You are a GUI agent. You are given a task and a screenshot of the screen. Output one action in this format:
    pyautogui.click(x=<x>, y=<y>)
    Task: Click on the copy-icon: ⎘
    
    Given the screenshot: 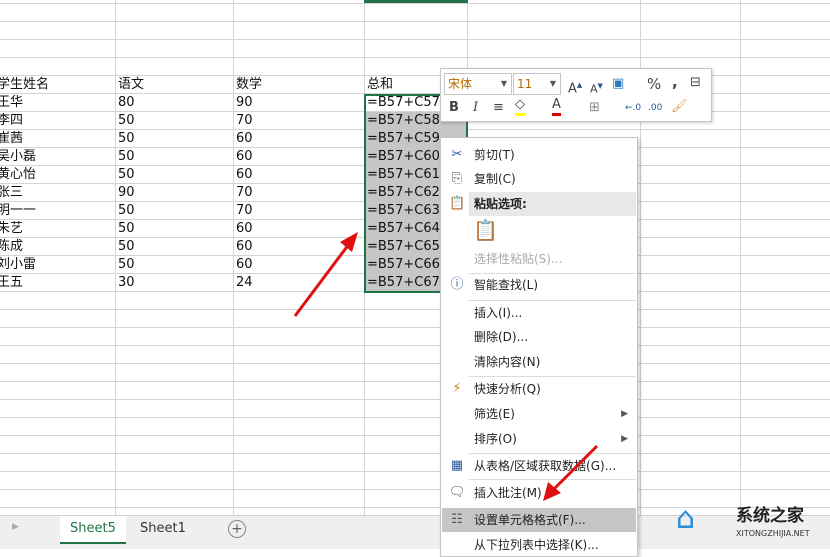 What is the action you would take?
    pyautogui.click(x=457, y=178)
    